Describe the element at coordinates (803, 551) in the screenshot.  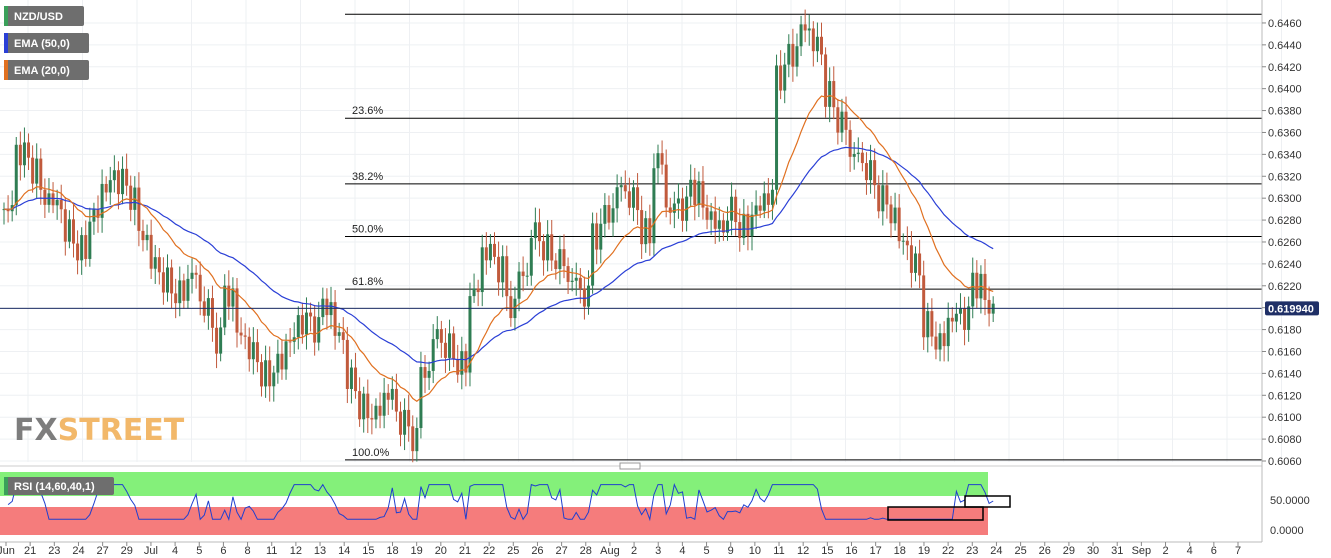
I see `time-tick-label: 12` at that location.